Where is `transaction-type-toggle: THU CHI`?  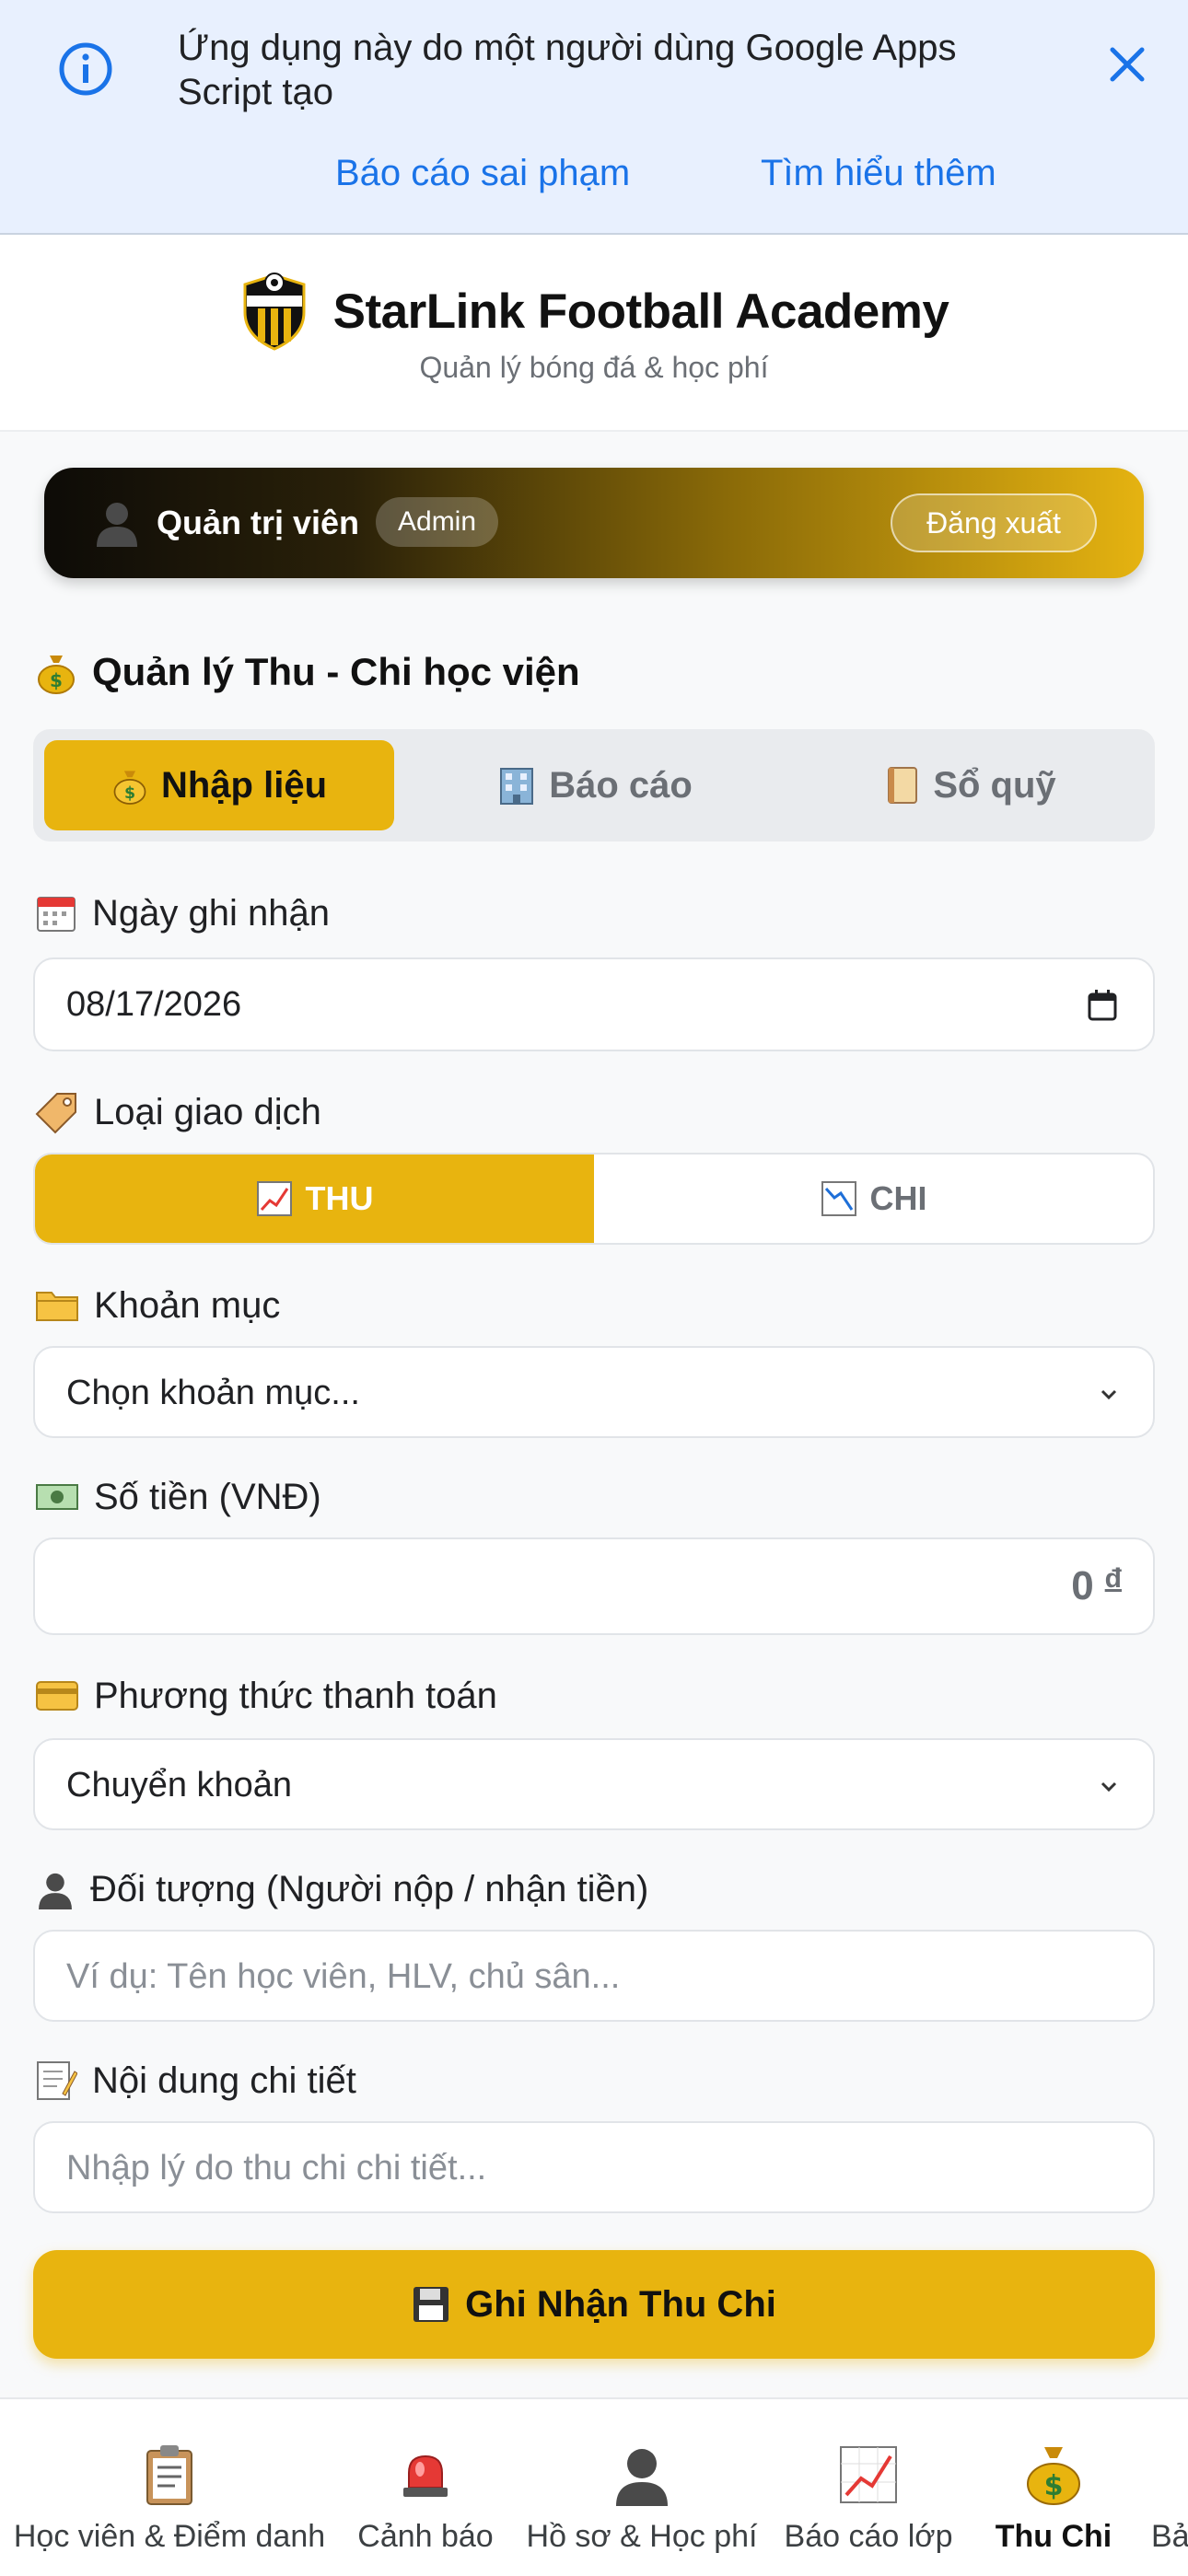
transaction-type-toggle: THU CHI is located at coordinates (594, 1199).